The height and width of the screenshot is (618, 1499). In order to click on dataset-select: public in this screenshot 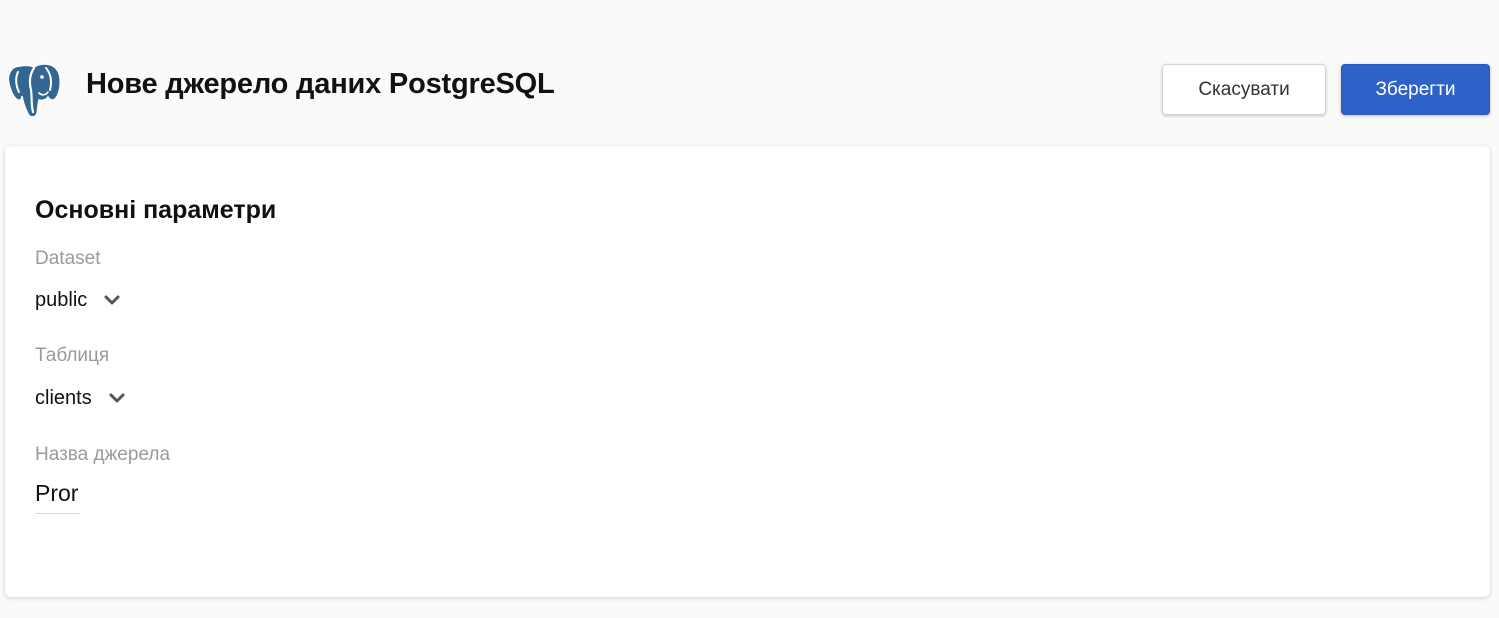, I will do `click(78, 300)`.